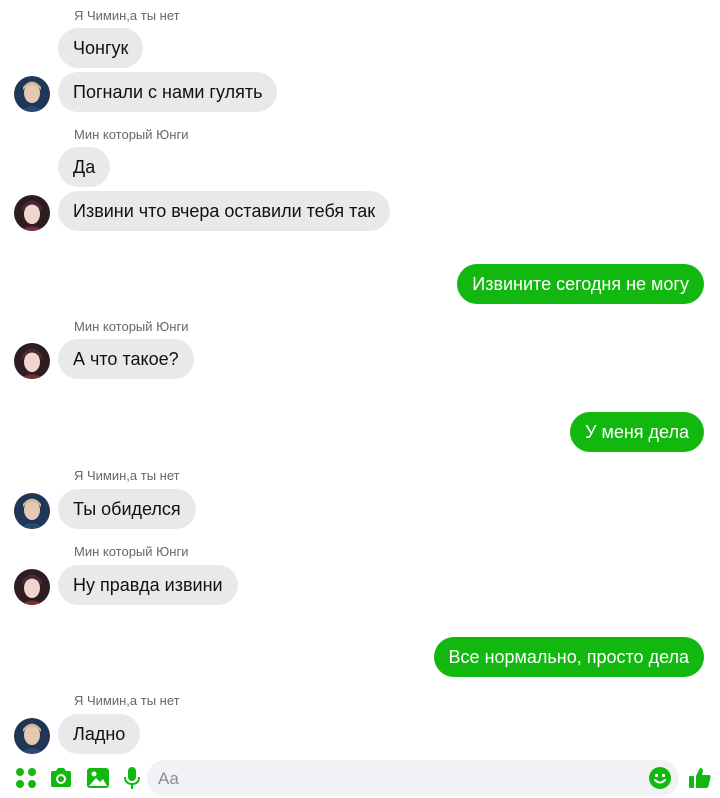  Describe the element at coordinates (127, 509) in the screenshot. I see `message-bubble: Ты обиделся` at that location.